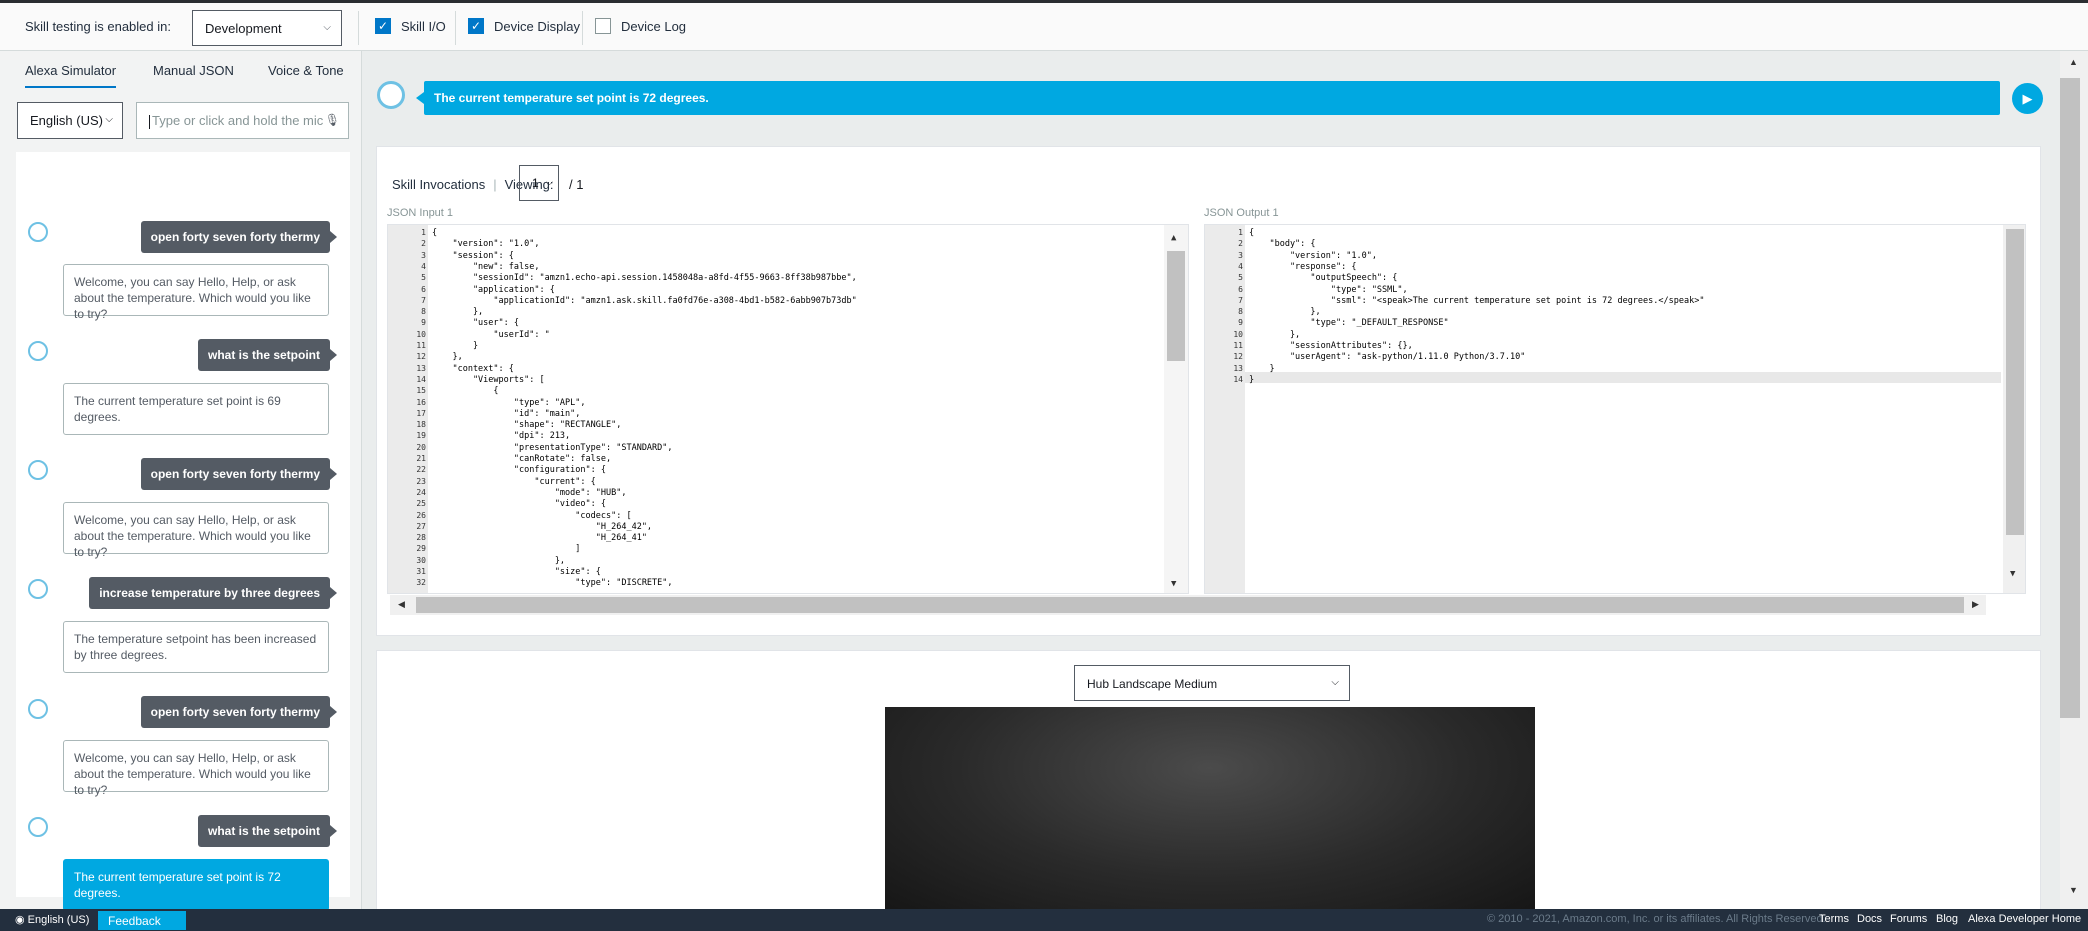 The width and height of the screenshot is (2088, 931). What do you see at coordinates (1834, 919) in the screenshot?
I see `footer-link-terms: Terms` at bounding box center [1834, 919].